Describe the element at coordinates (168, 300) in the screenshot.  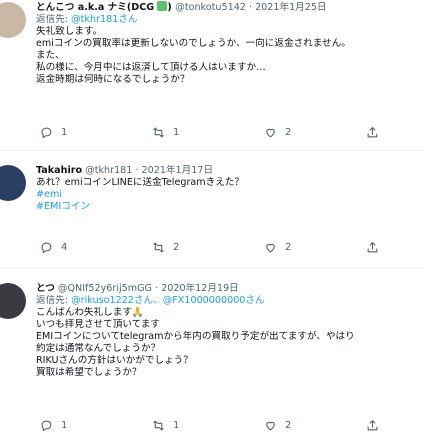
I see `reply-to-link: @rikuso1222さん、@FX1000000000さん` at that location.